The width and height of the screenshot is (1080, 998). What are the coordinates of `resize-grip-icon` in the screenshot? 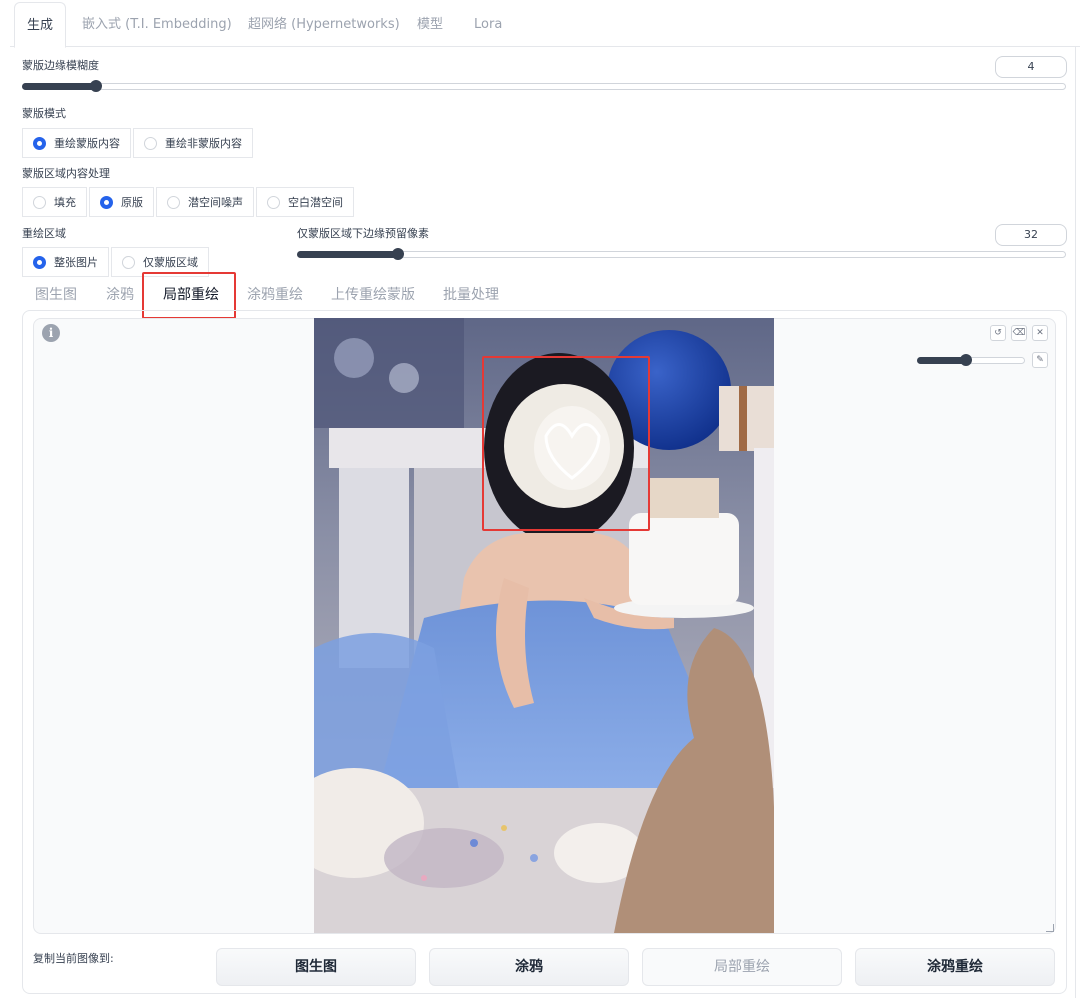 It's located at (1050, 928).